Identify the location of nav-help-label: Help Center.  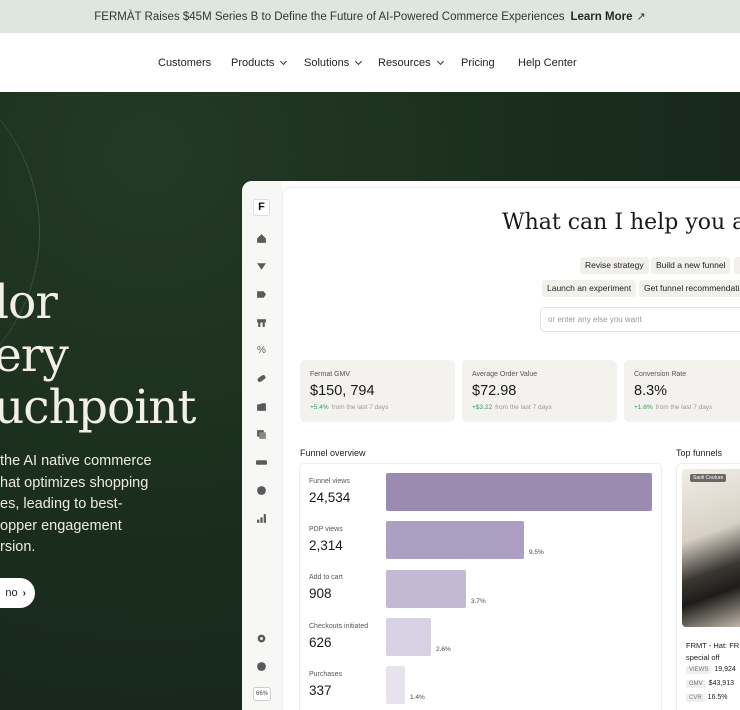
(547, 63).